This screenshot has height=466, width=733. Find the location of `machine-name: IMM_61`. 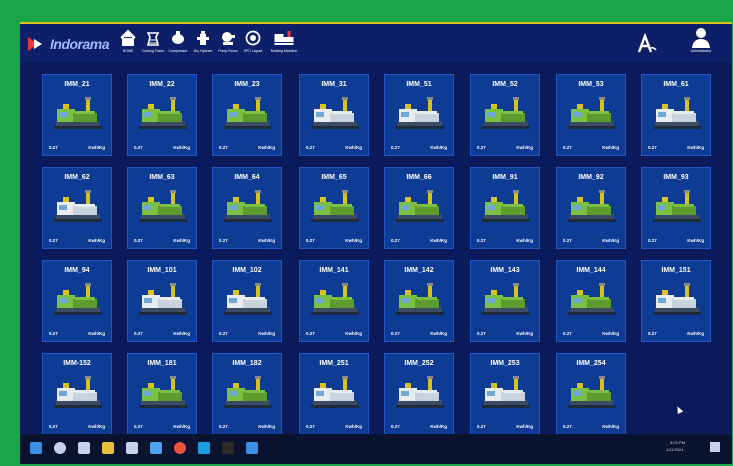

machine-name: IMM_61 is located at coordinates (676, 84).